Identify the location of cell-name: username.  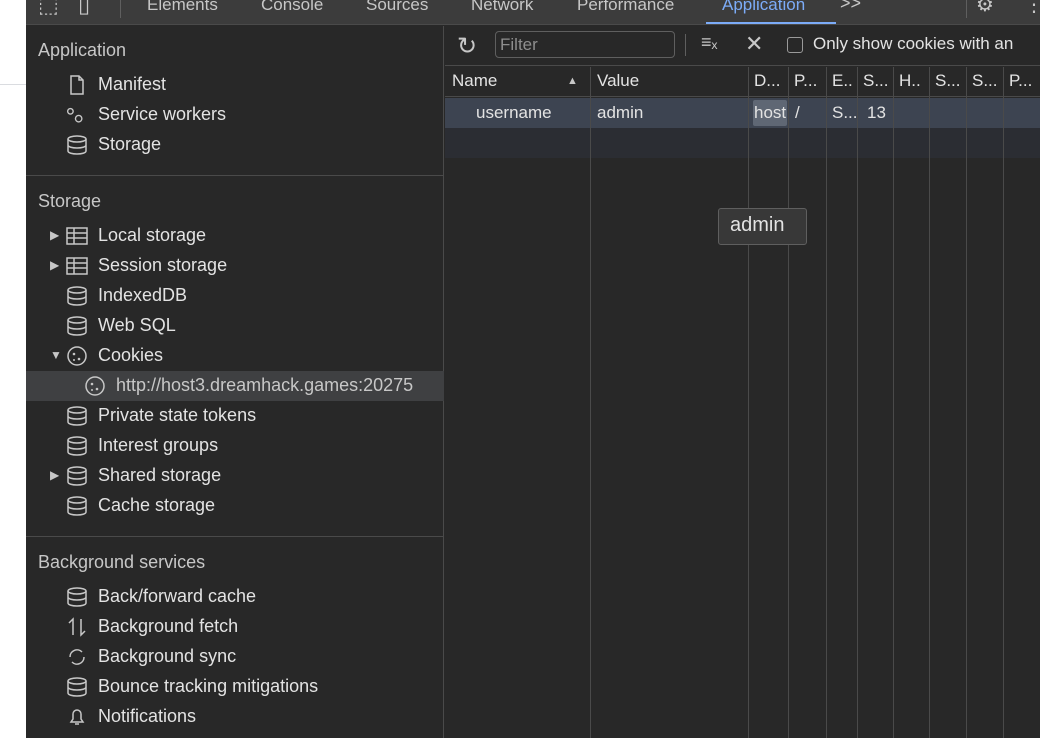
(531, 113).